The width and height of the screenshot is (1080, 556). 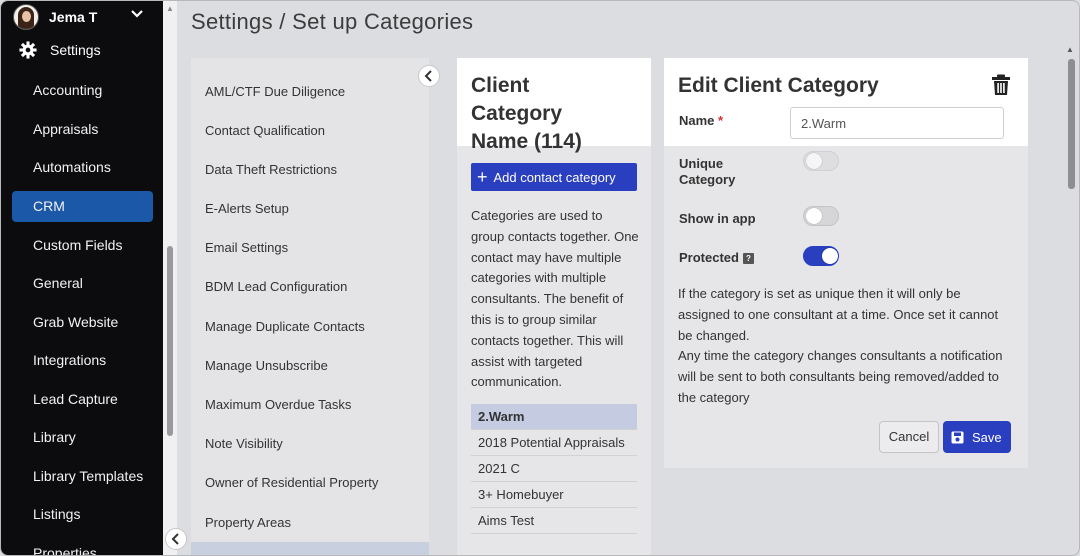 I want to click on list-item: 2018 Potential Appraisals, so click(x=554, y=443).